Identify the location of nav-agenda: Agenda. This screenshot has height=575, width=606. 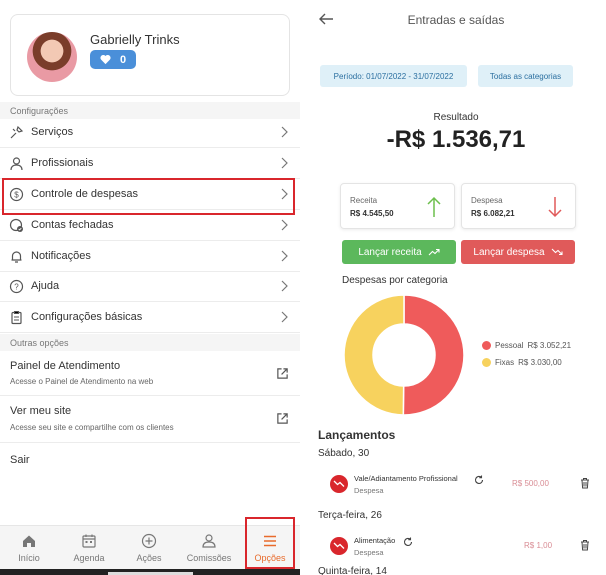
(89, 548).